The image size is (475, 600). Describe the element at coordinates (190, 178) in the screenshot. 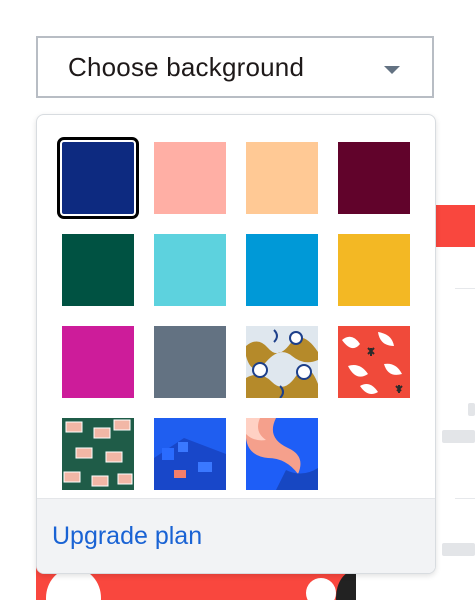

I see `swatch-pink` at that location.